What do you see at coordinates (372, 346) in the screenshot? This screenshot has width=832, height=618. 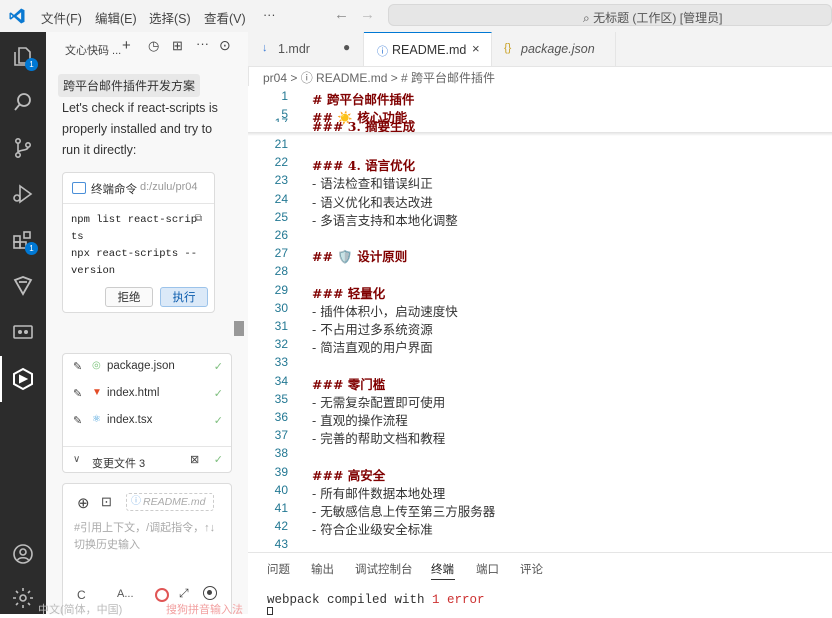 I see `markdown-list-item: - 简洁直观的用户界面` at bounding box center [372, 346].